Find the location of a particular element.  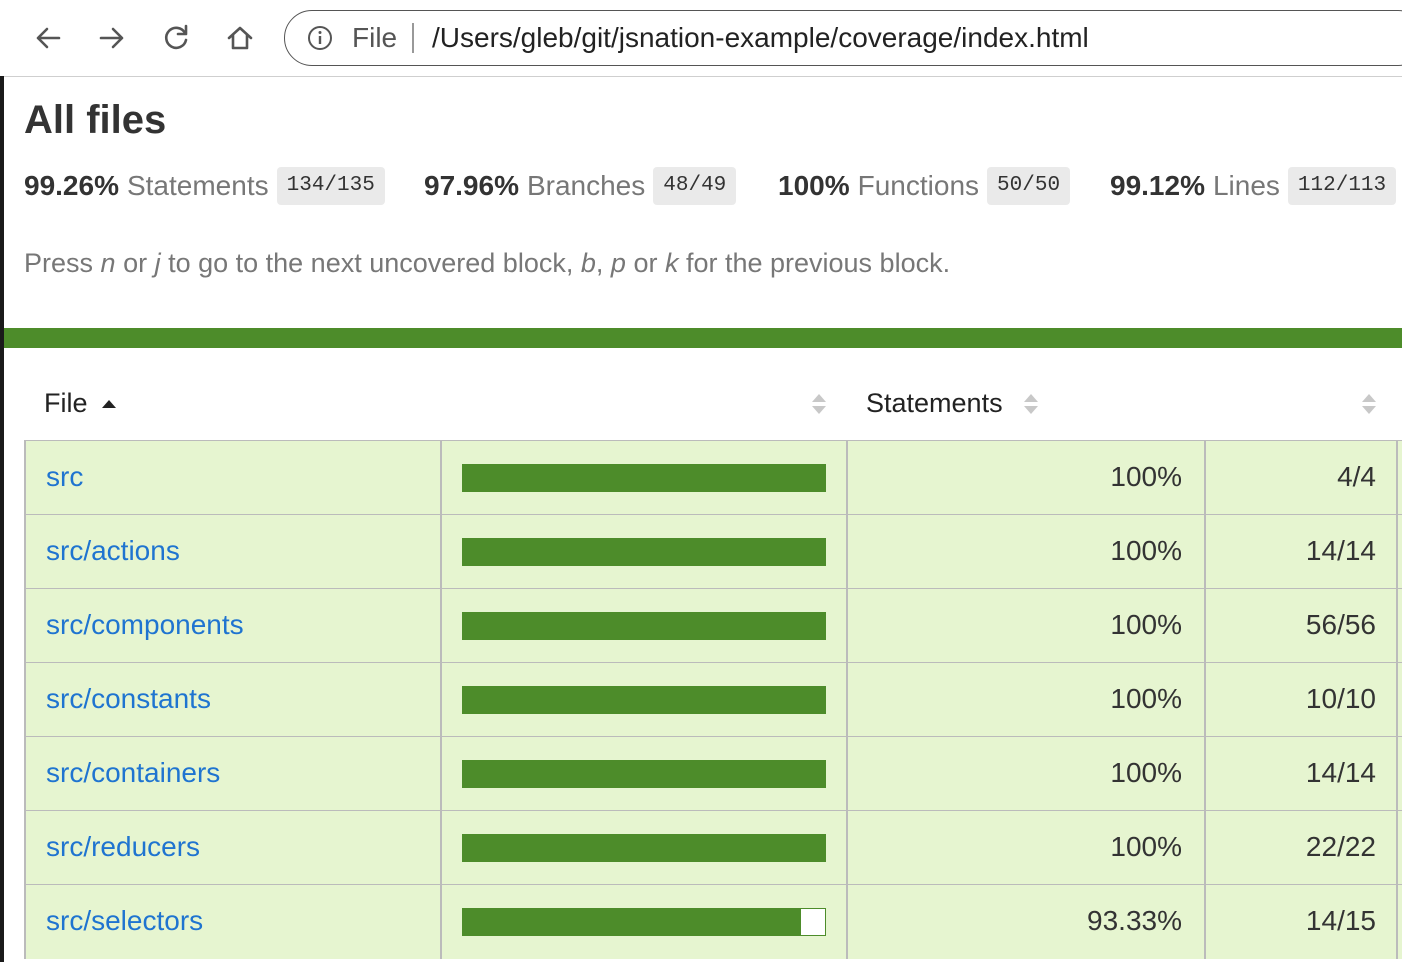

summary-pct: 99.26% is located at coordinates (71, 185).